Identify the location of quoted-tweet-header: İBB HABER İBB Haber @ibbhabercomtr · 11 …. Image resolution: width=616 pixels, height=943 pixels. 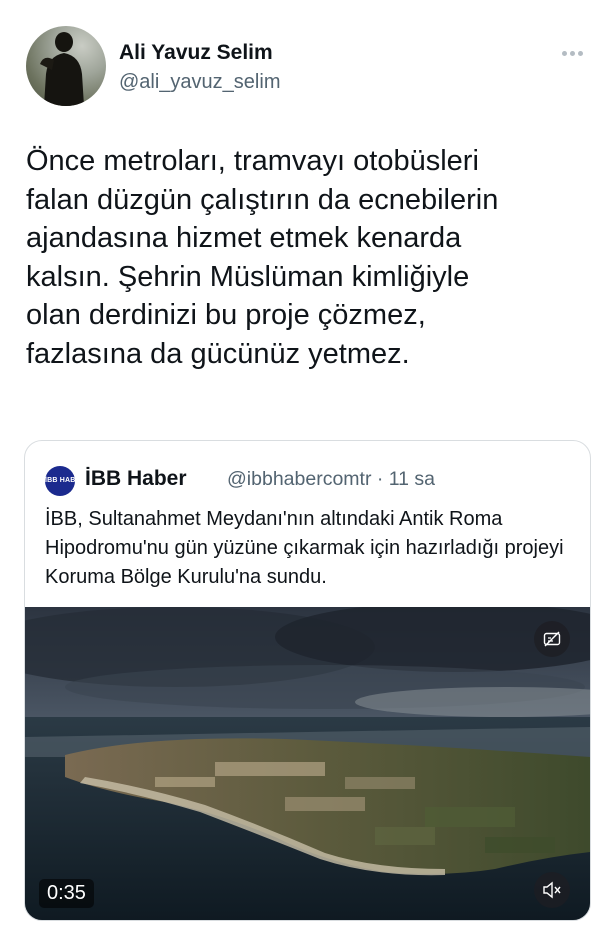
(315, 479).